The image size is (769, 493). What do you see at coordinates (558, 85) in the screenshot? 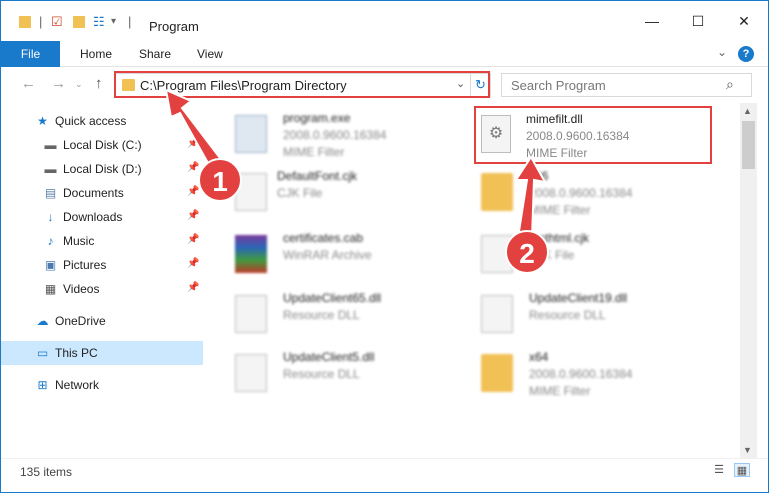
I see `search-input: Search Program` at bounding box center [558, 85].